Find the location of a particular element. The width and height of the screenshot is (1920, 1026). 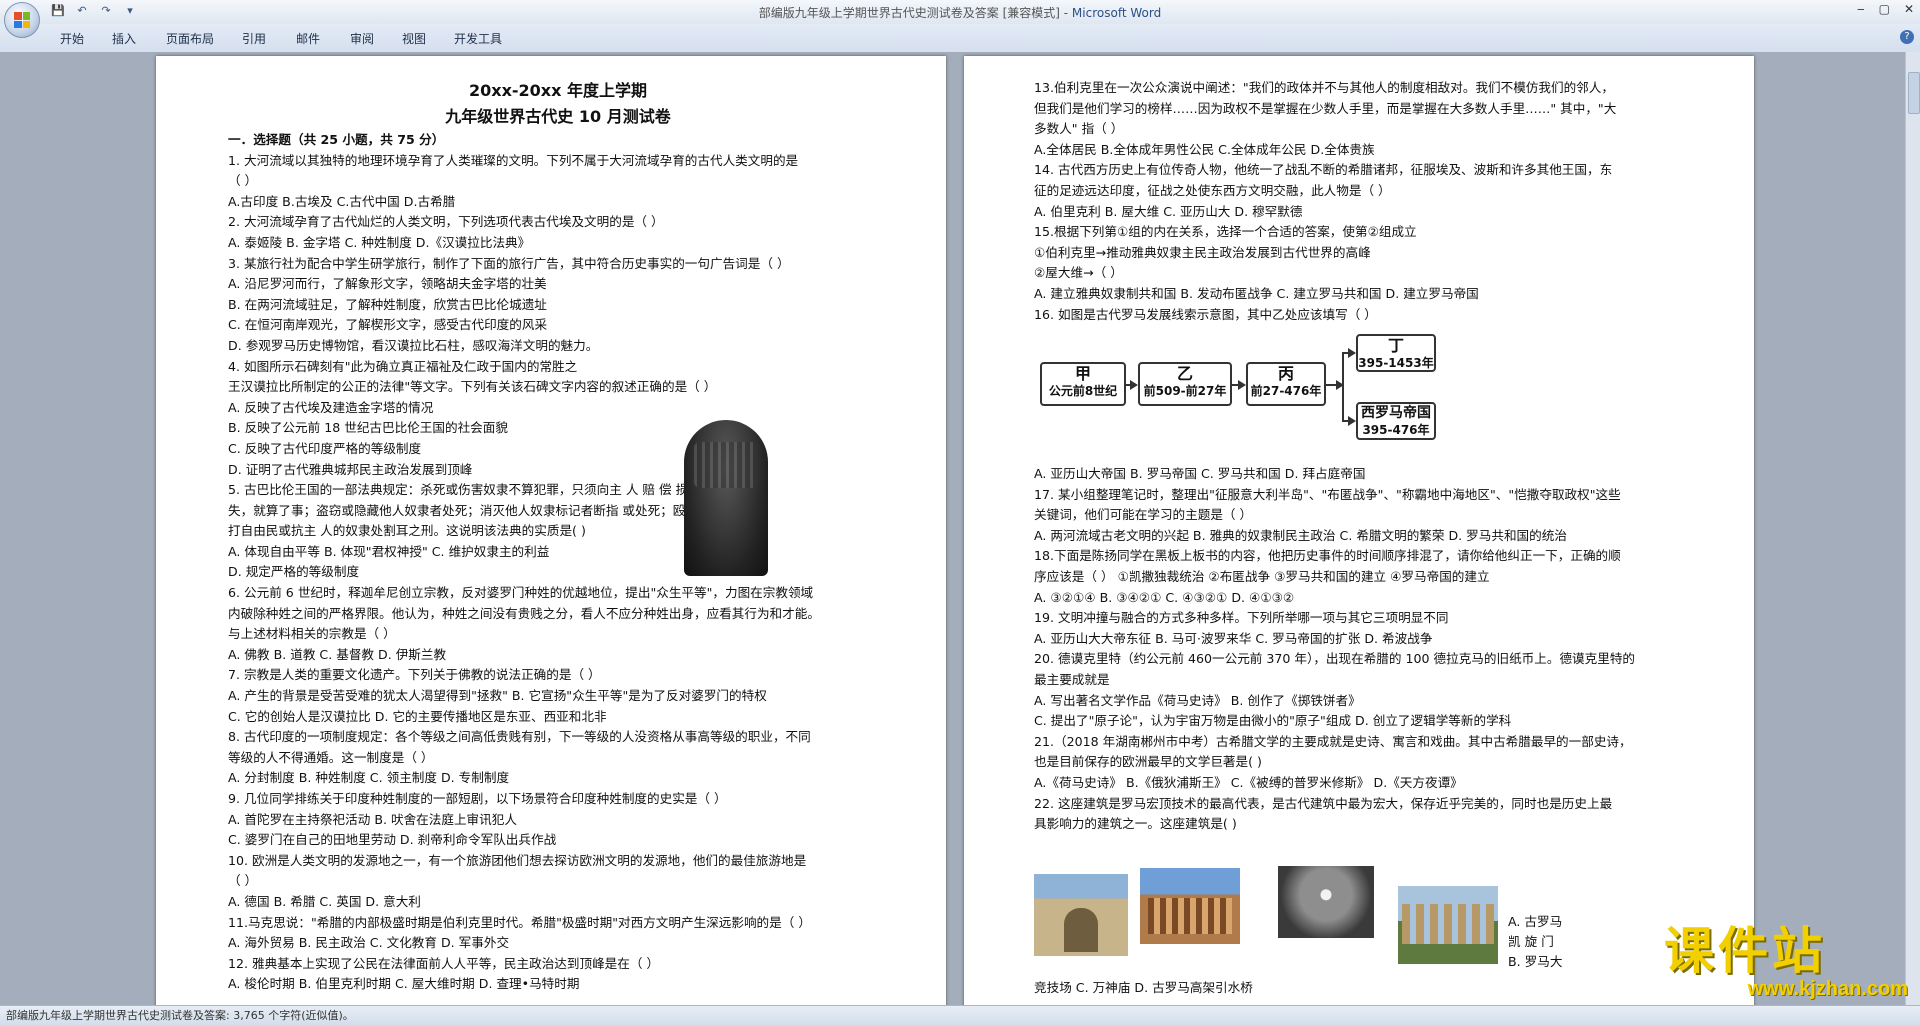

tab-developer: 开发工具 is located at coordinates (478, 38).